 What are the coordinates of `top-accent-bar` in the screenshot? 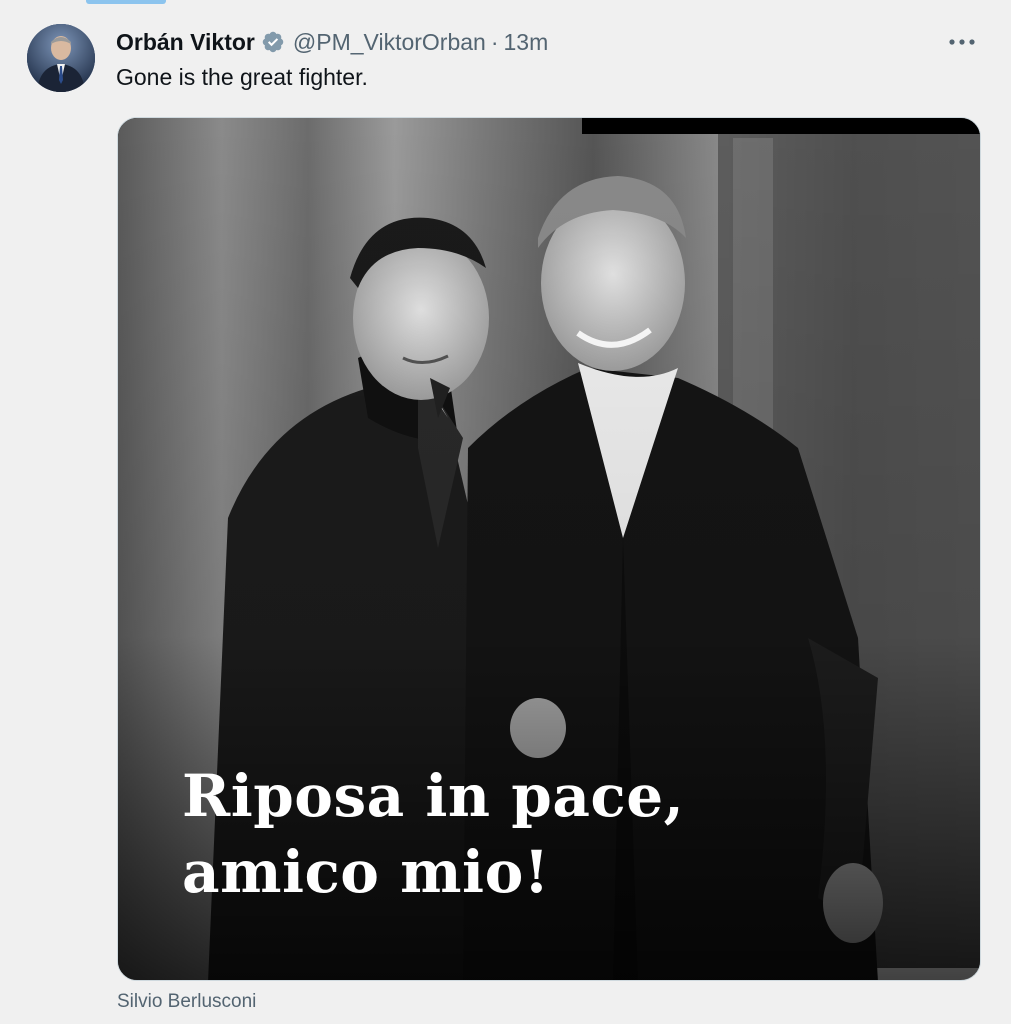 It's located at (126, 2).